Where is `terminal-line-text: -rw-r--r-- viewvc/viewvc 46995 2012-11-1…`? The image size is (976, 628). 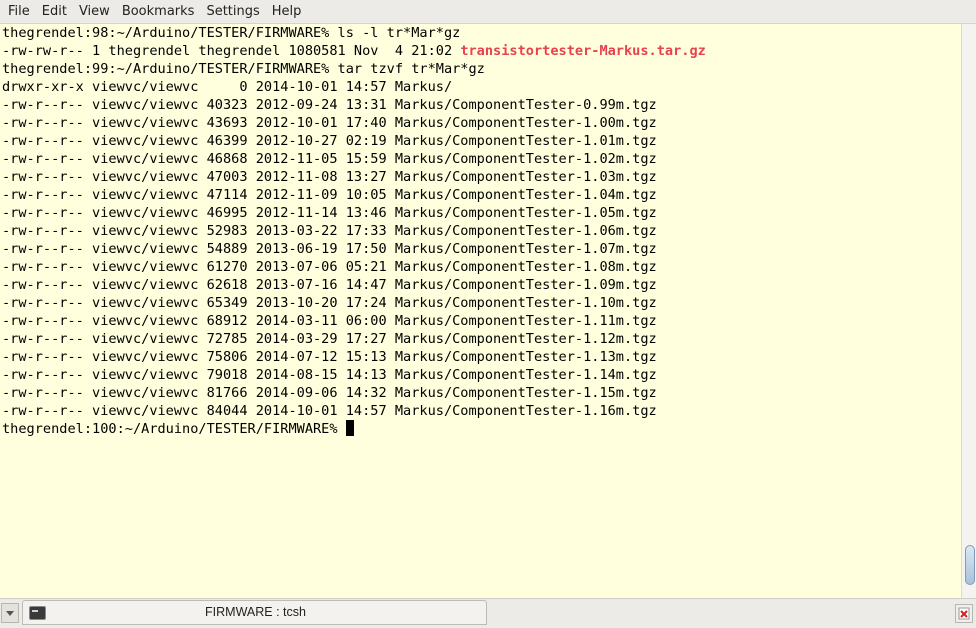 terminal-line-text: -rw-r--r-- viewvc/viewvc 46995 2012-11-1… is located at coordinates (329, 213).